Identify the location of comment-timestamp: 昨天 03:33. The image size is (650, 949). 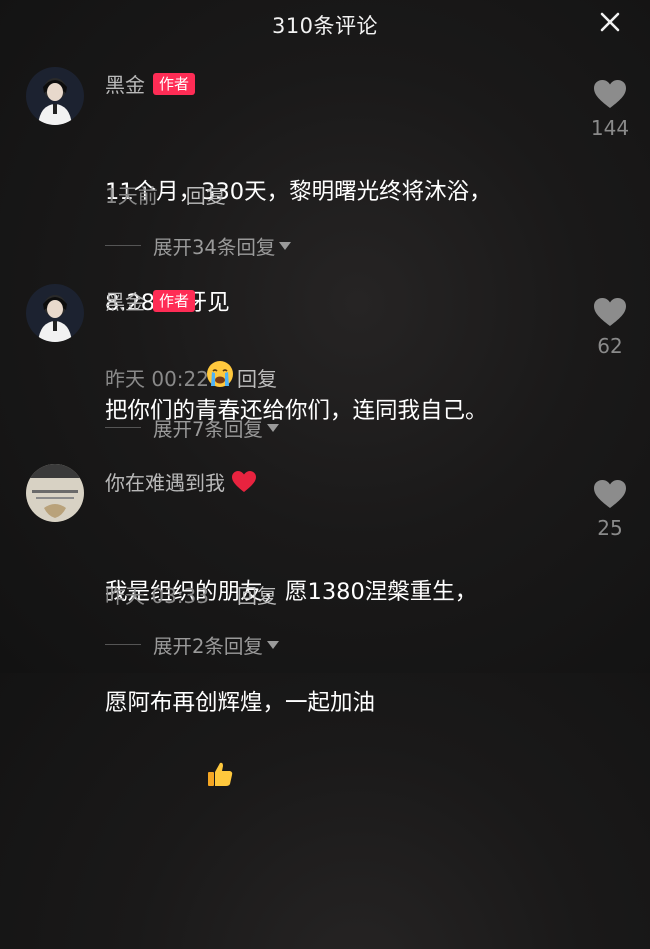
(157, 596).